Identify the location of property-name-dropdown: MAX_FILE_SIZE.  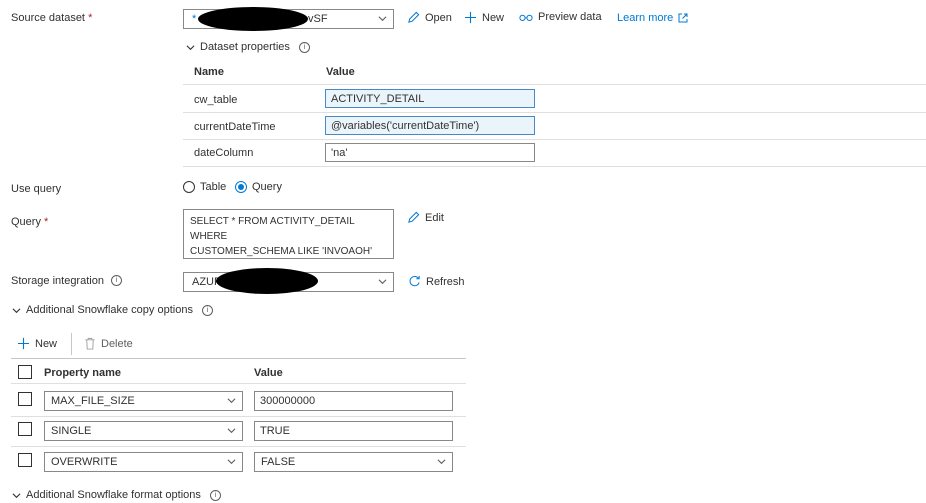
(143, 401).